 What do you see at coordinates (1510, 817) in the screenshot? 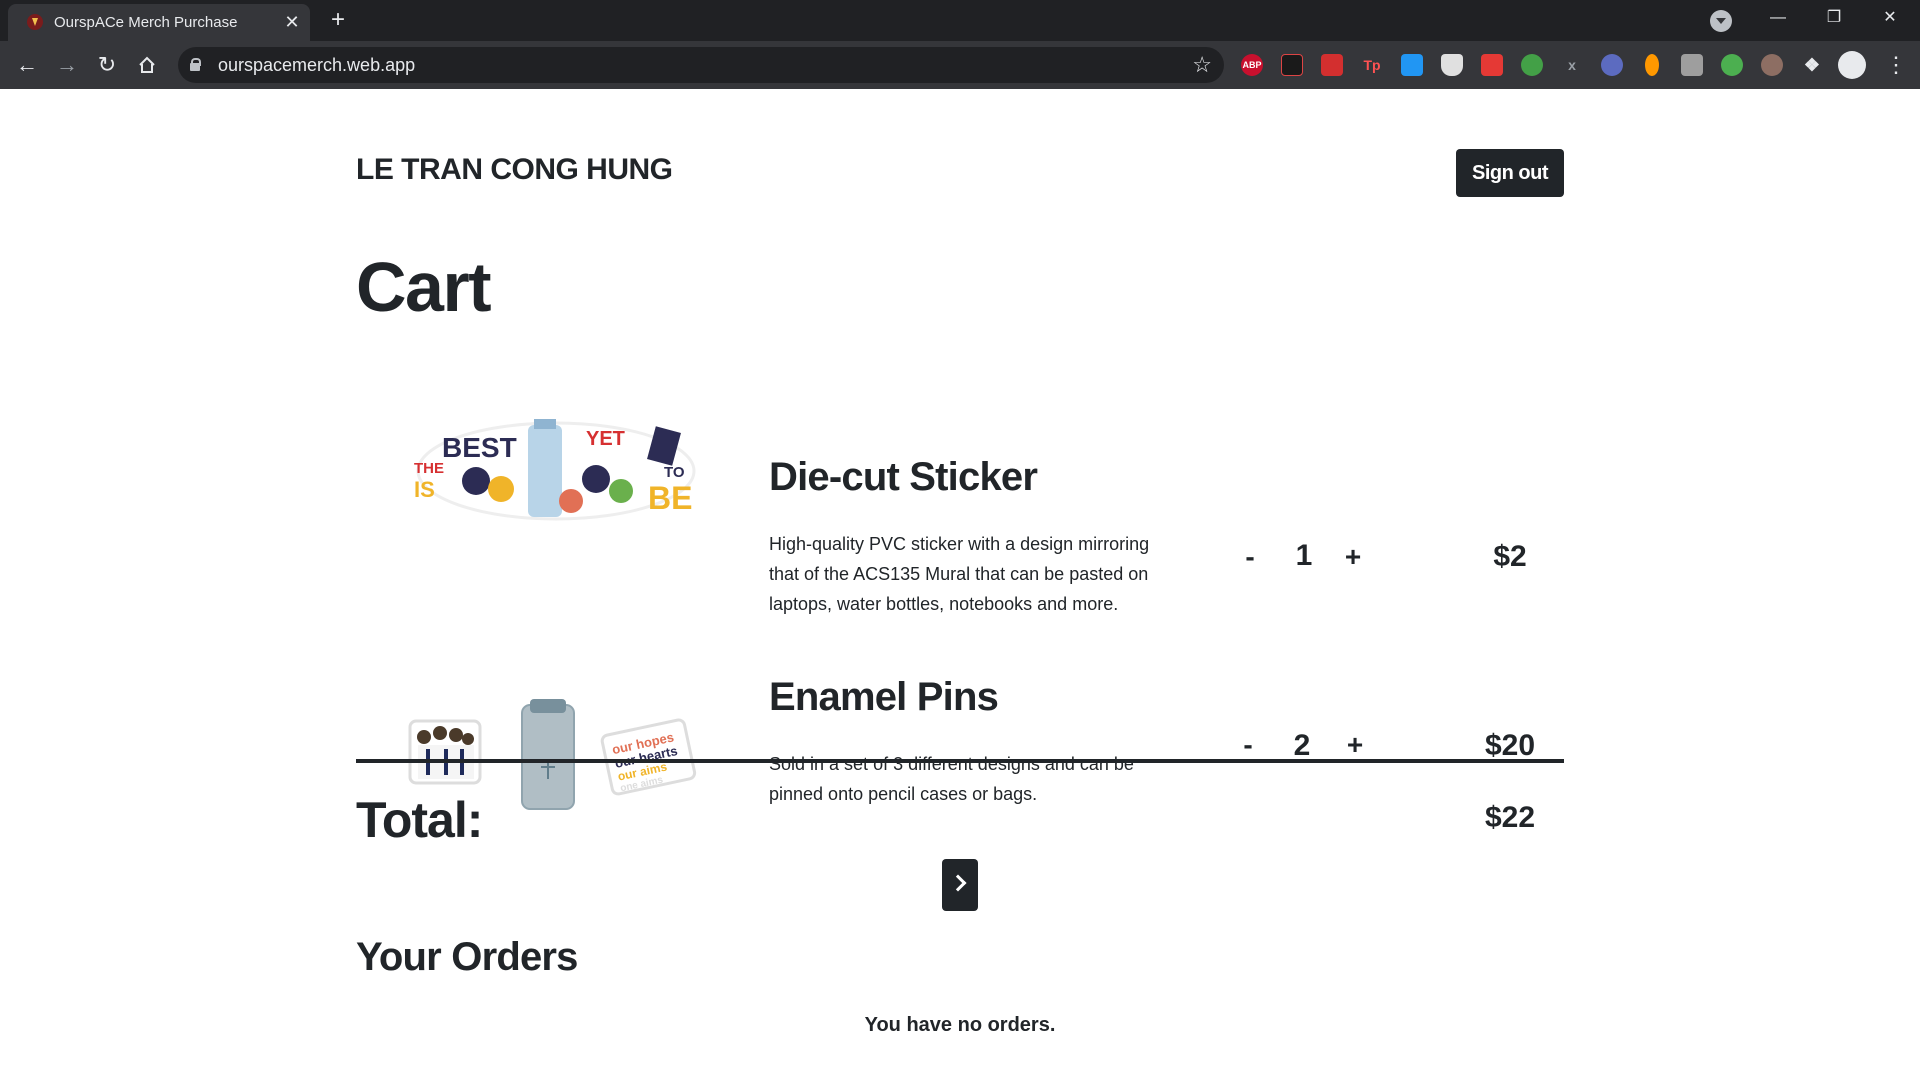
I see `total-value: $22` at bounding box center [1510, 817].